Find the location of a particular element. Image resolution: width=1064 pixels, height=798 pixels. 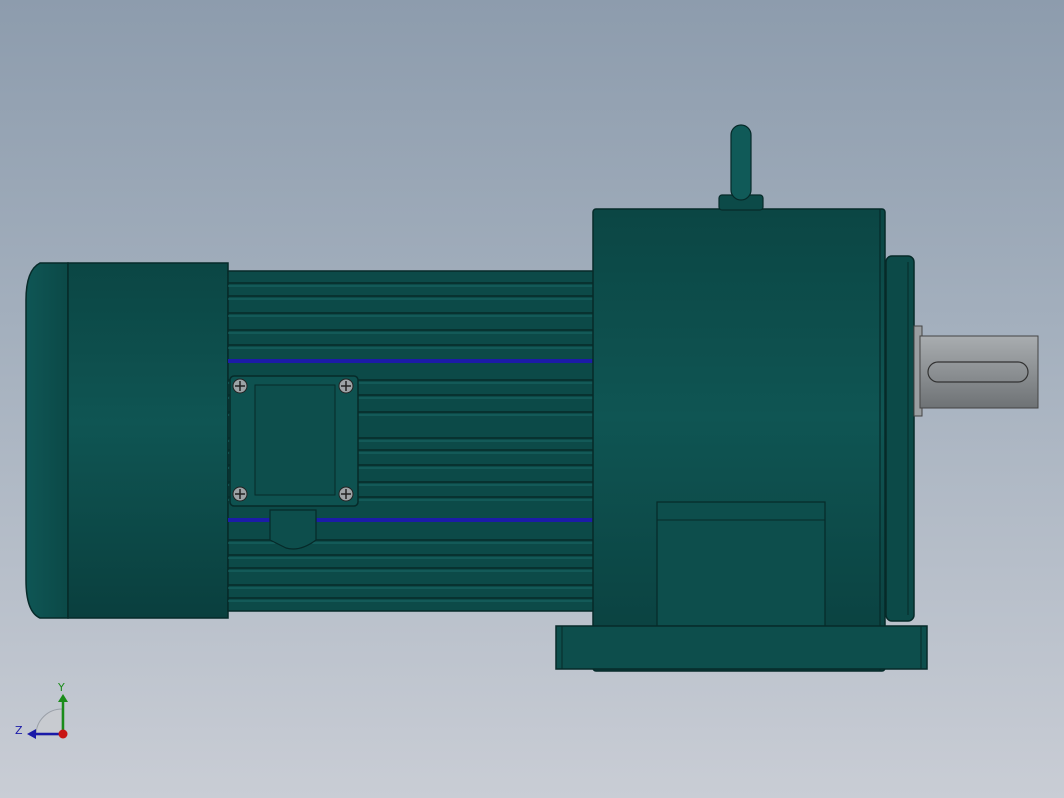

coordinate-triad: Y Z is located at coordinates (41, 710).